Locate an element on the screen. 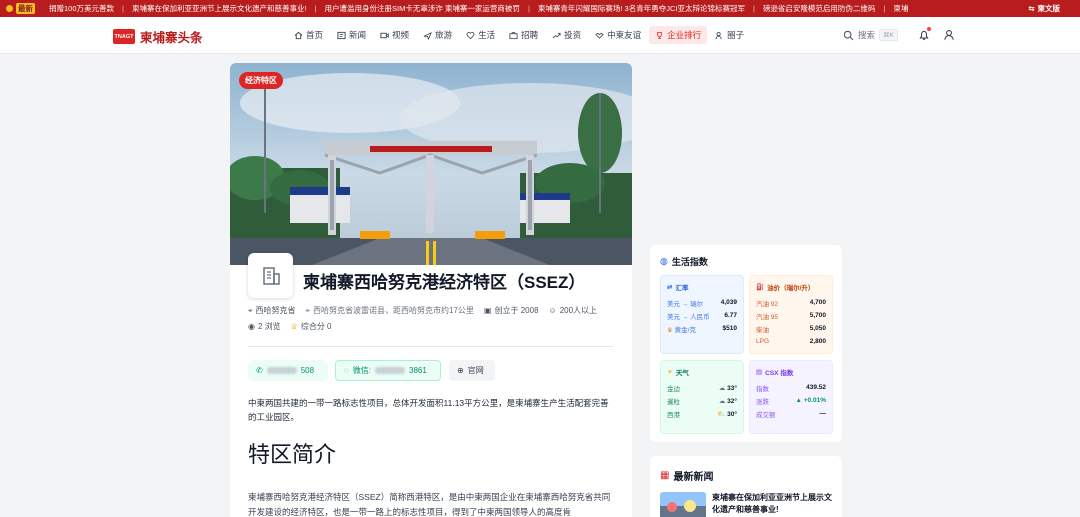  phone-button: ✆ 508 is located at coordinates (288, 370).